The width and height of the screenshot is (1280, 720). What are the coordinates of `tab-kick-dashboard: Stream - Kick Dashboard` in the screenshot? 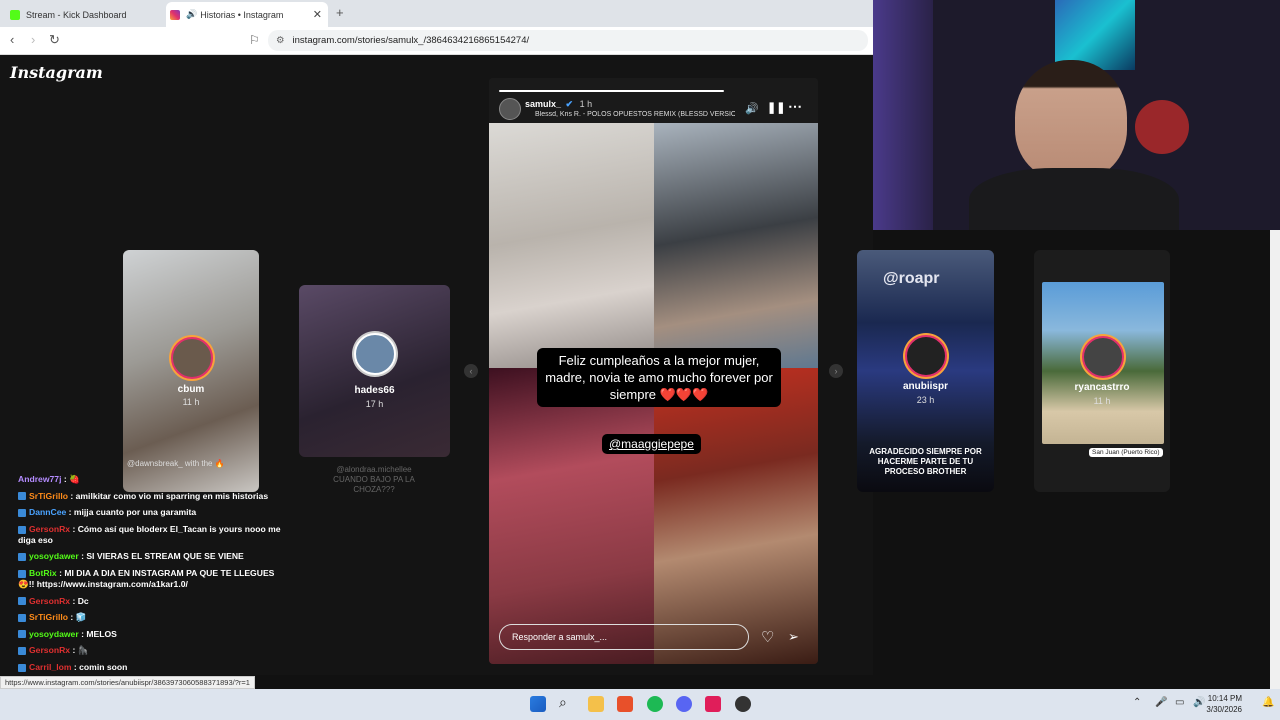 It's located at (85, 14).